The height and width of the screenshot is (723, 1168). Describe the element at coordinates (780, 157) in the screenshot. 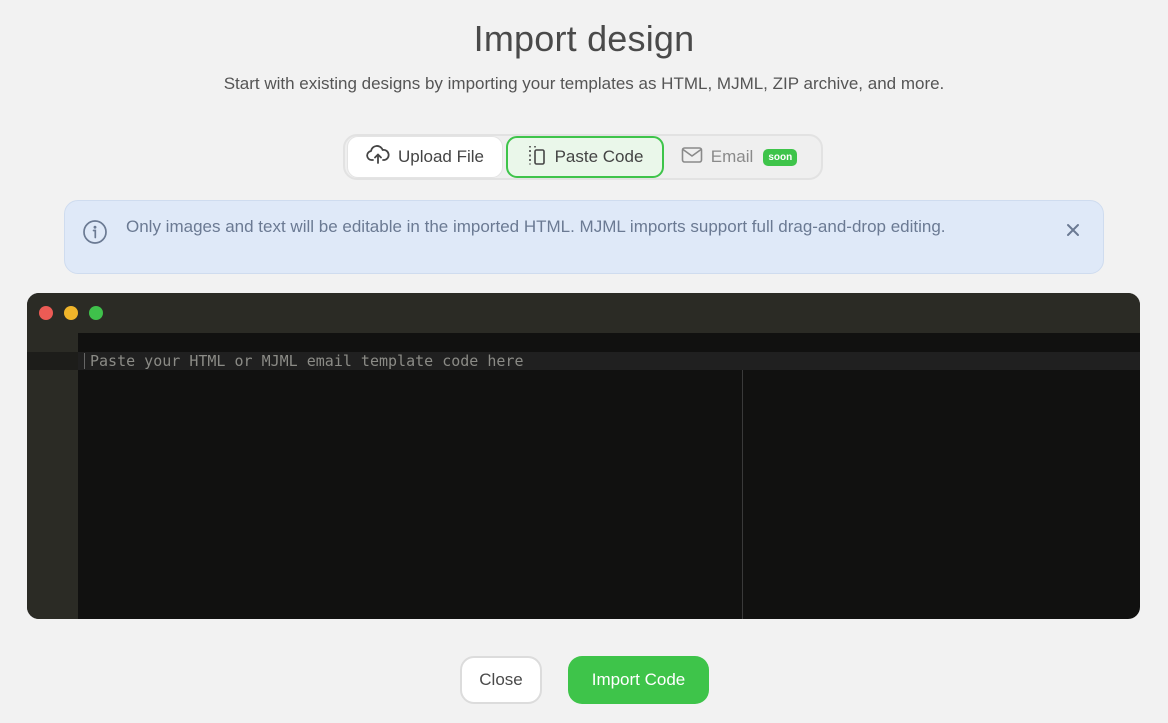

I see `soon-badge: soon` at that location.